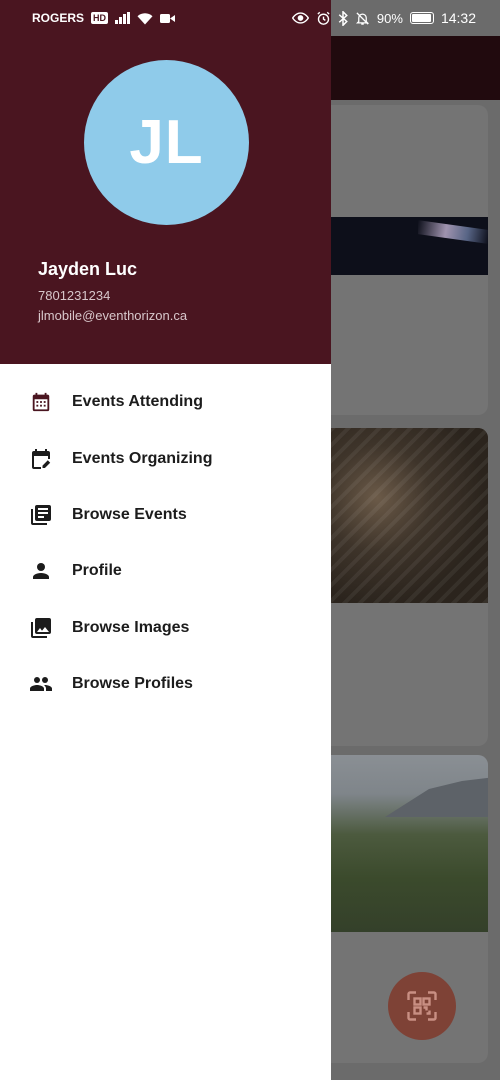  Describe the element at coordinates (389, 18) in the screenshot. I see `battery-percent: 90%` at that location.